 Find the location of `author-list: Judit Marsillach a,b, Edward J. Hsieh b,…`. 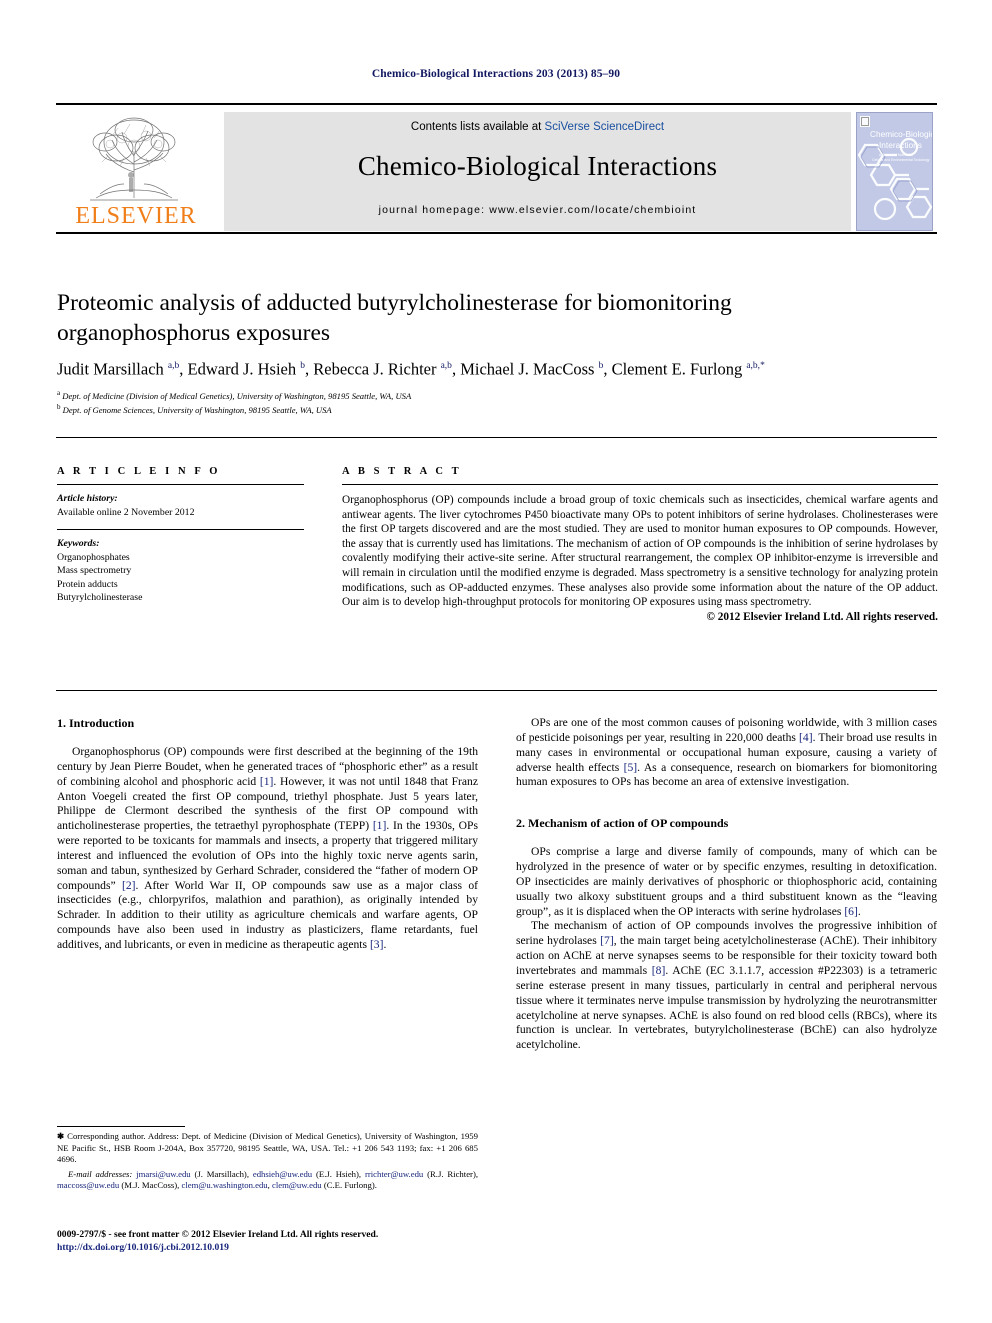

author-list: Judit Marsillach a,b, Edward J. Hsieh b,… is located at coordinates (411, 369).